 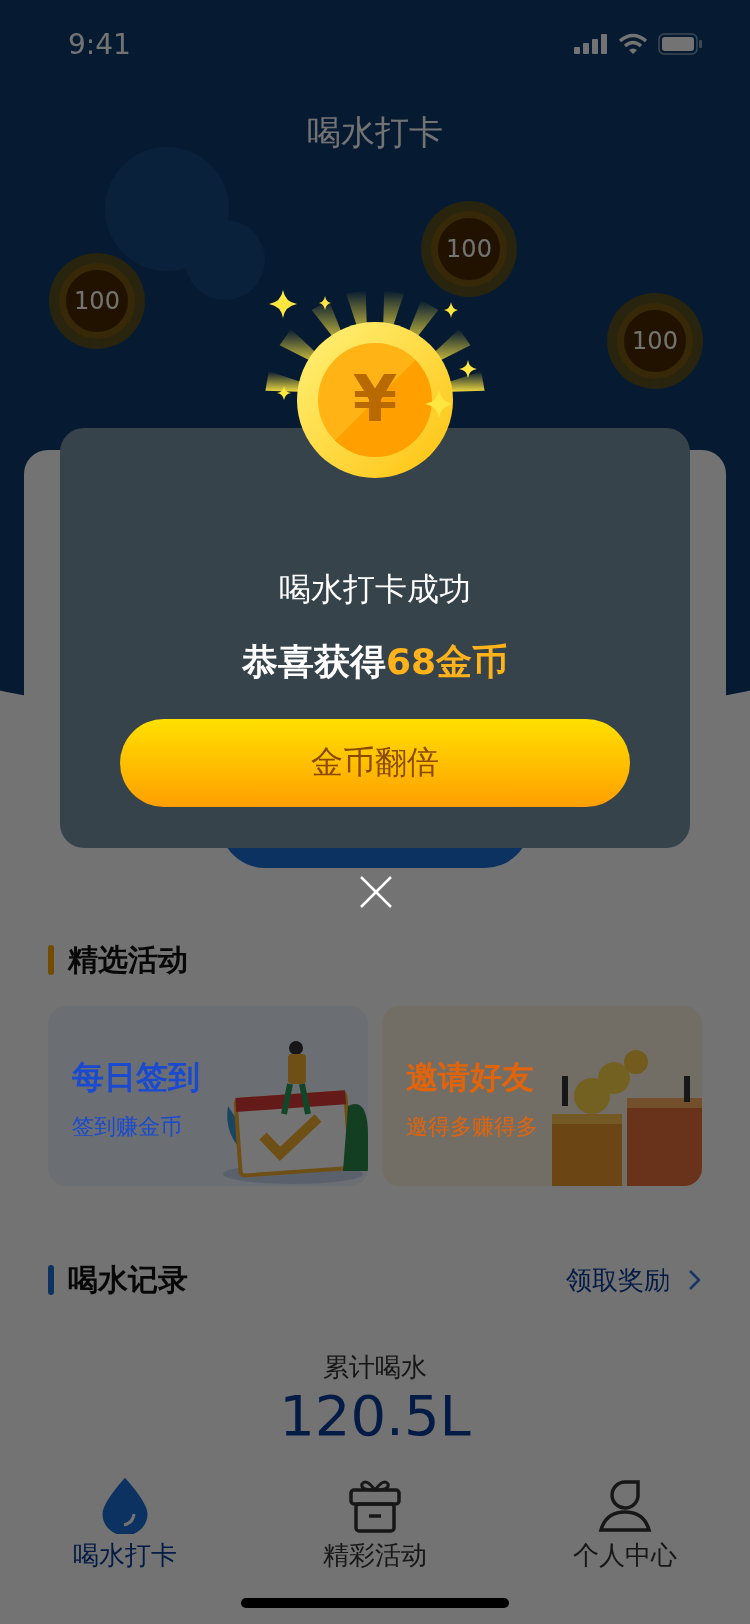 What do you see at coordinates (375, 1367) in the screenshot?
I see `total-label: 累计喝水` at bounding box center [375, 1367].